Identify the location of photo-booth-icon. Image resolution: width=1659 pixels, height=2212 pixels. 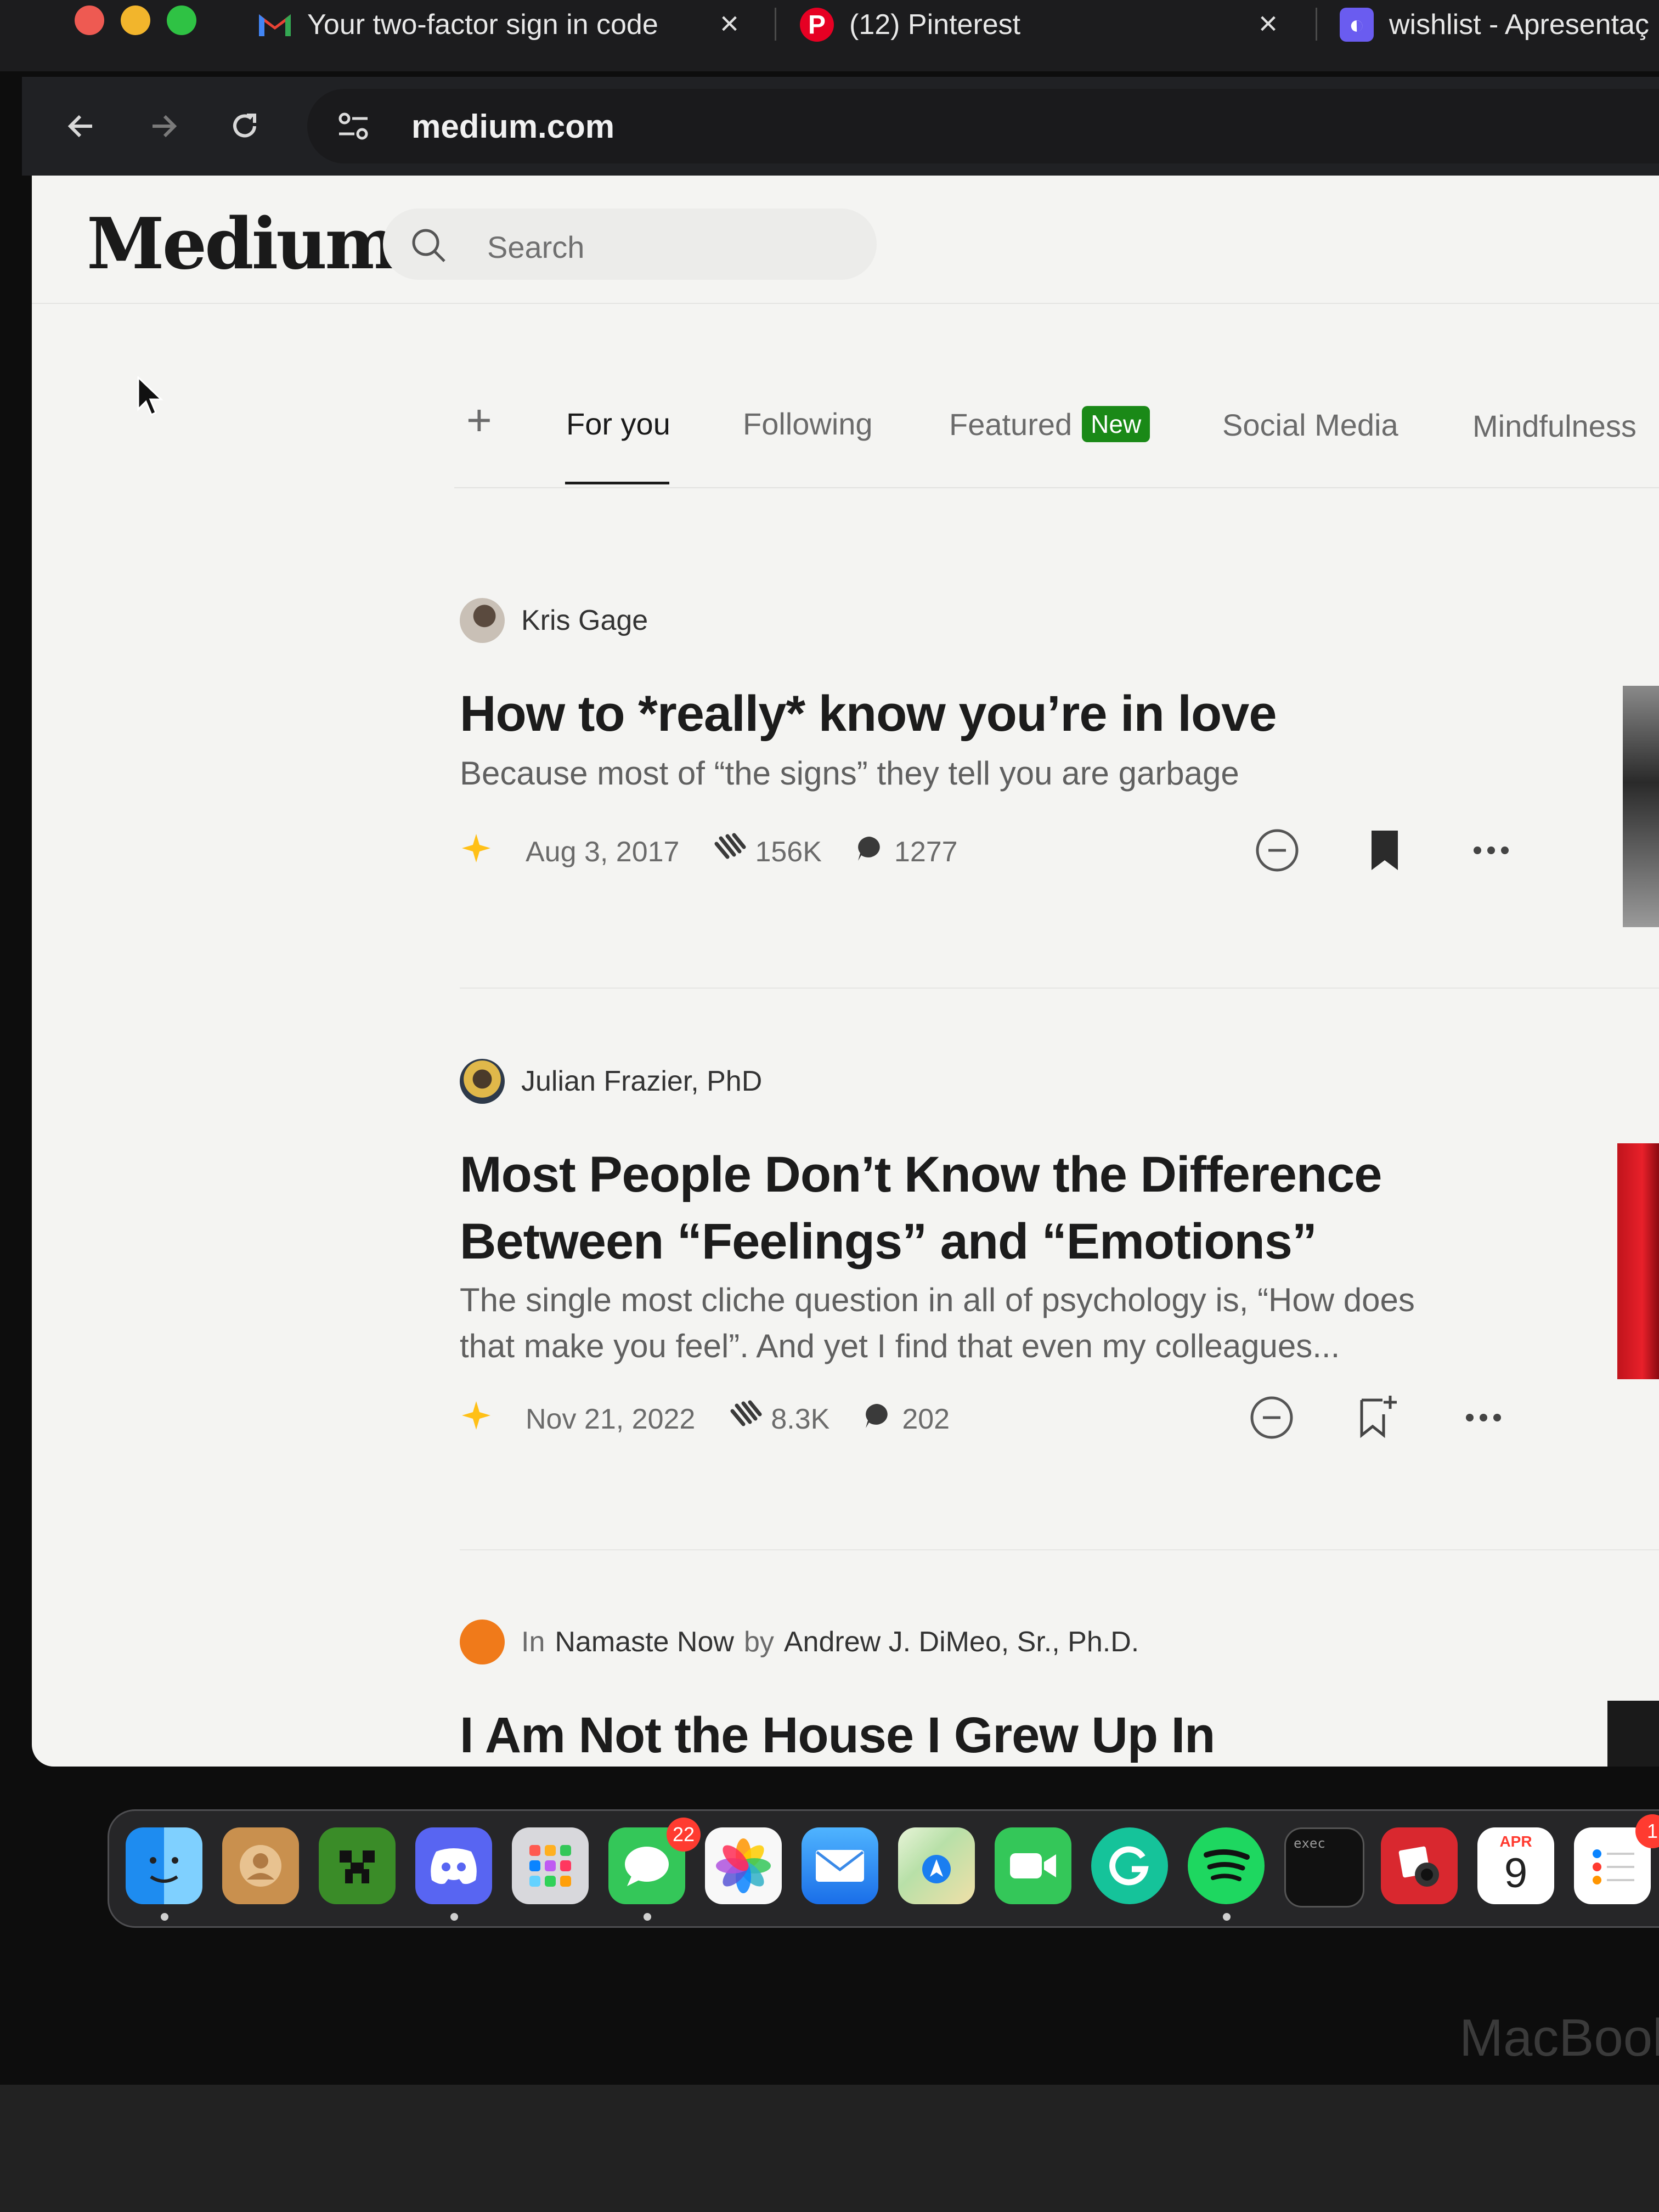
(1420, 1865).